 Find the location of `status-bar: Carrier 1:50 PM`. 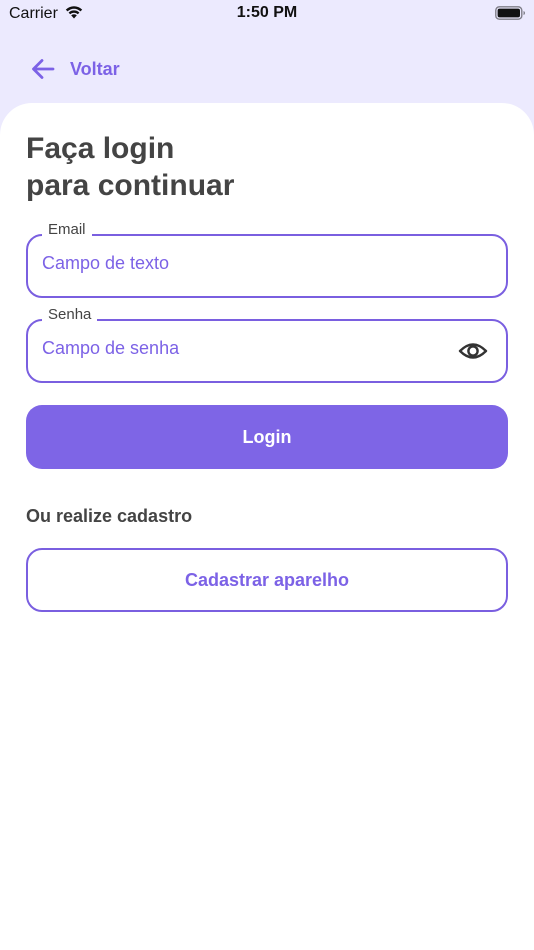

status-bar: Carrier 1:50 PM is located at coordinates (267, 14).